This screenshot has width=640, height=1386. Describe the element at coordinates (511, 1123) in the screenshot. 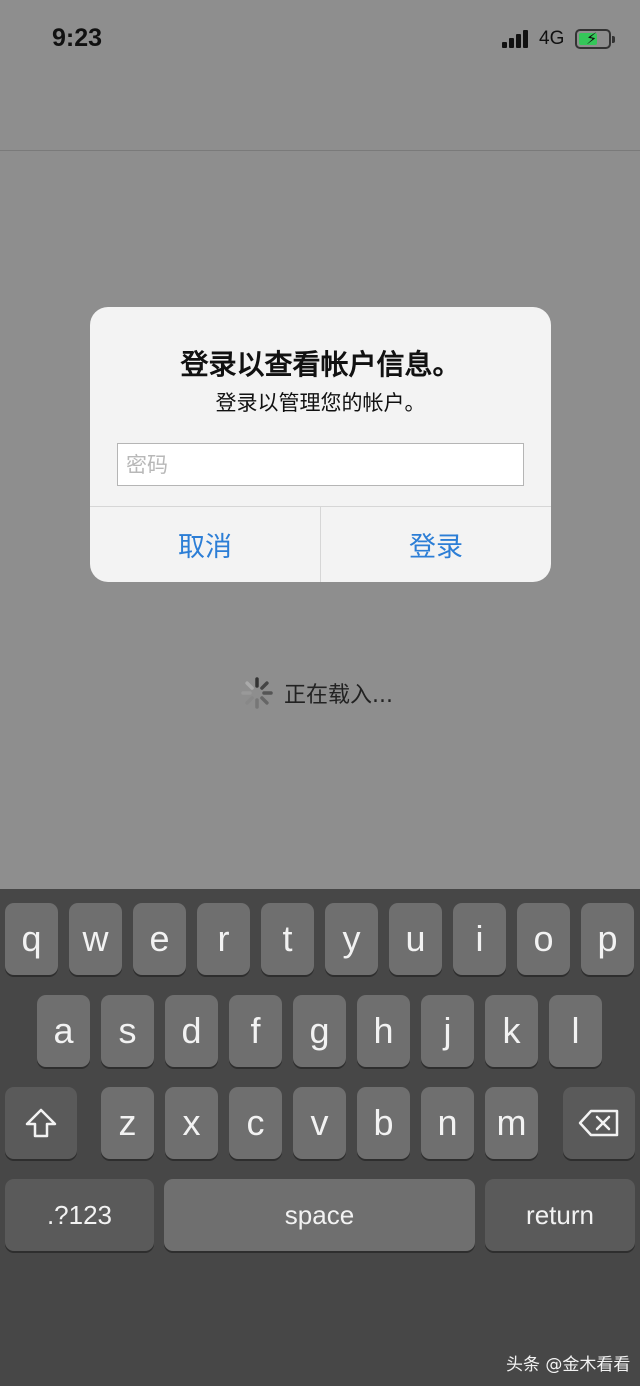

I see `key-m: m` at that location.